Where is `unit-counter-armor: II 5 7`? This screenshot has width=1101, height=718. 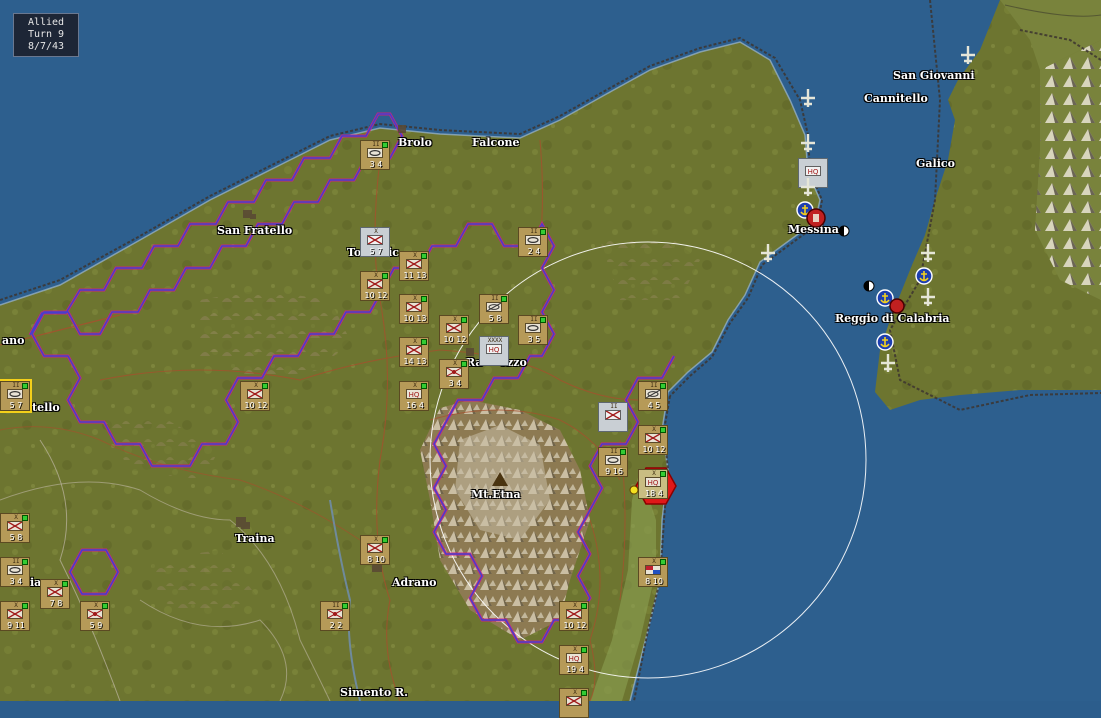
unit-counter-armor: II 5 7 is located at coordinates (16, 396).